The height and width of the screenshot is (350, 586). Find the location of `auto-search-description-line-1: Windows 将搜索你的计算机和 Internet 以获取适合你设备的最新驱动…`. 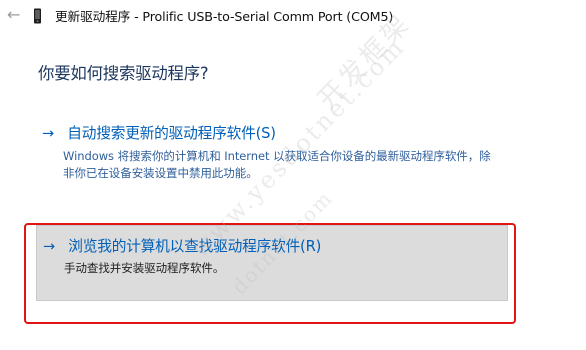

auto-search-description-line-1: Windows 将搜索你的计算机和 Internet 以获取适合你设备的最新驱动… is located at coordinates (277, 156).